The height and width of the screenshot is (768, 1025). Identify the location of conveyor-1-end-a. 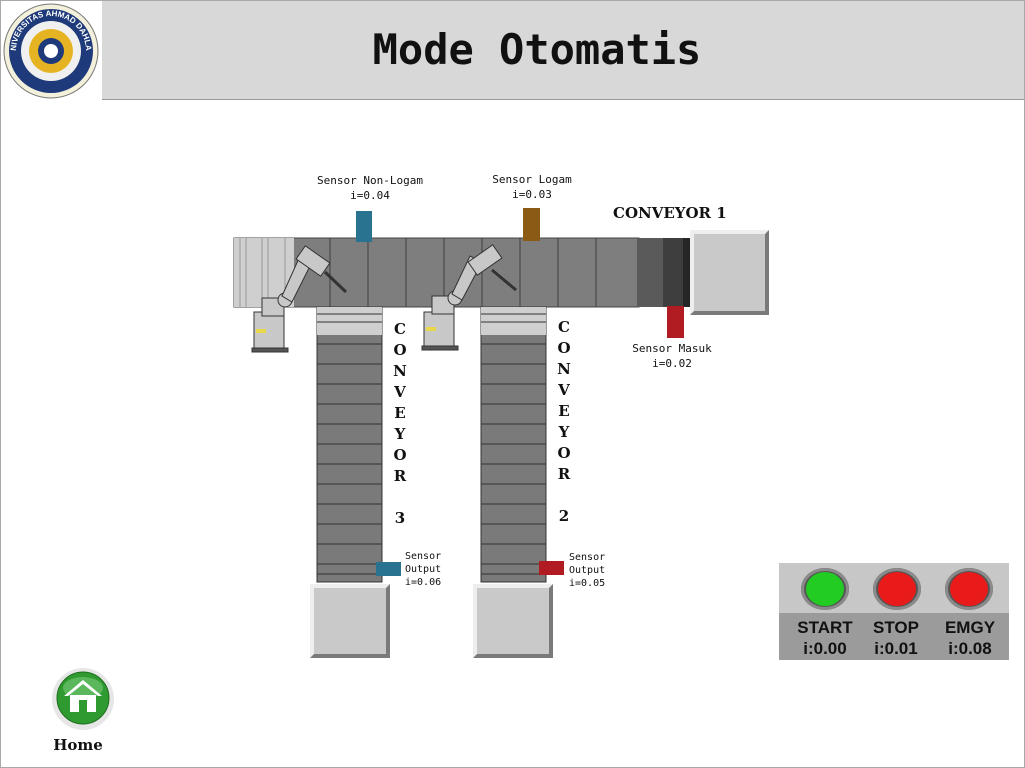
(650, 272).